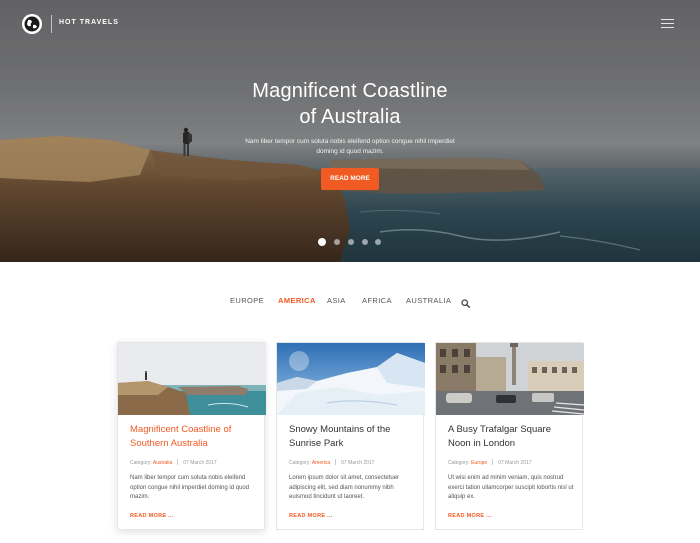  What do you see at coordinates (89, 22) in the screenshot?
I see `brand-name: HOT TRAVELS` at bounding box center [89, 22].